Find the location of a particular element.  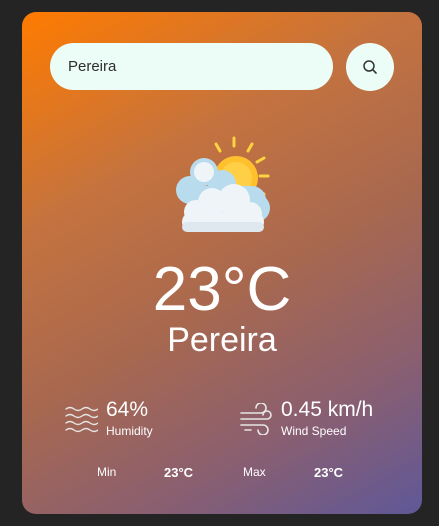

min-label: Min is located at coordinates (107, 472).